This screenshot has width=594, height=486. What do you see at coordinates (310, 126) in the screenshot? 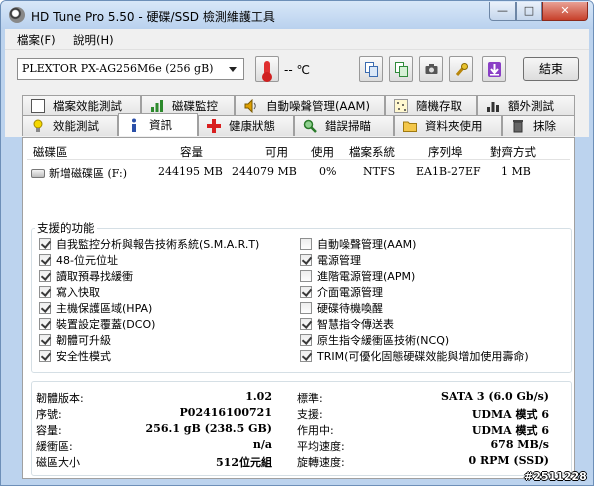
I see `magnifier-icon` at bounding box center [310, 126].